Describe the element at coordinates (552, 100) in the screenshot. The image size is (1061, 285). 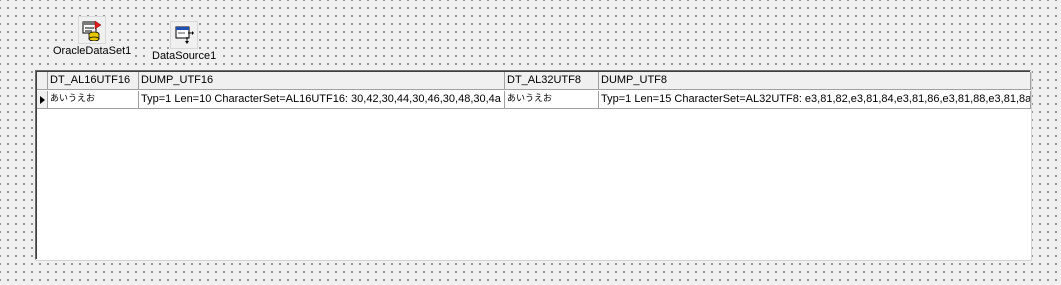
I see `cell-dt-al32utf8: あいうえお` at that location.